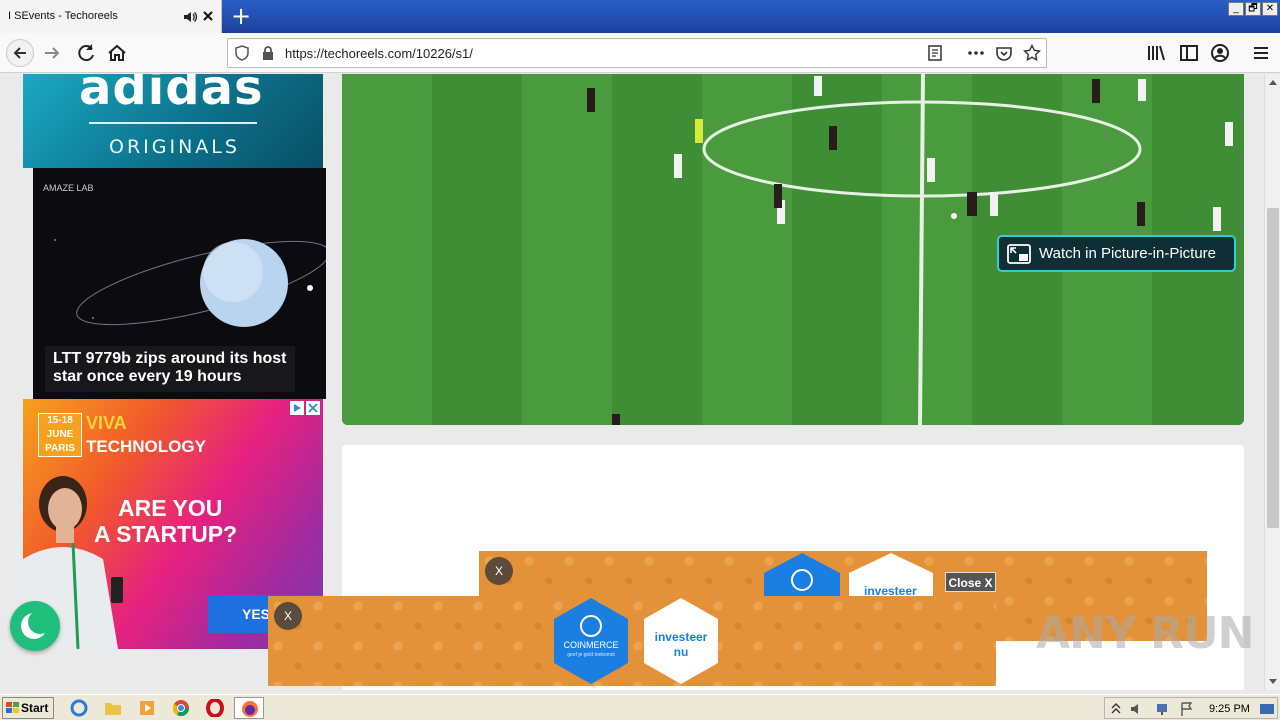 The image size is (1280, 720). Describe the element at coordinates (640, 16) in the screenshot. I see `title-bar: I SEvents - Techoreels + _ 🗗 ✕` at that location.